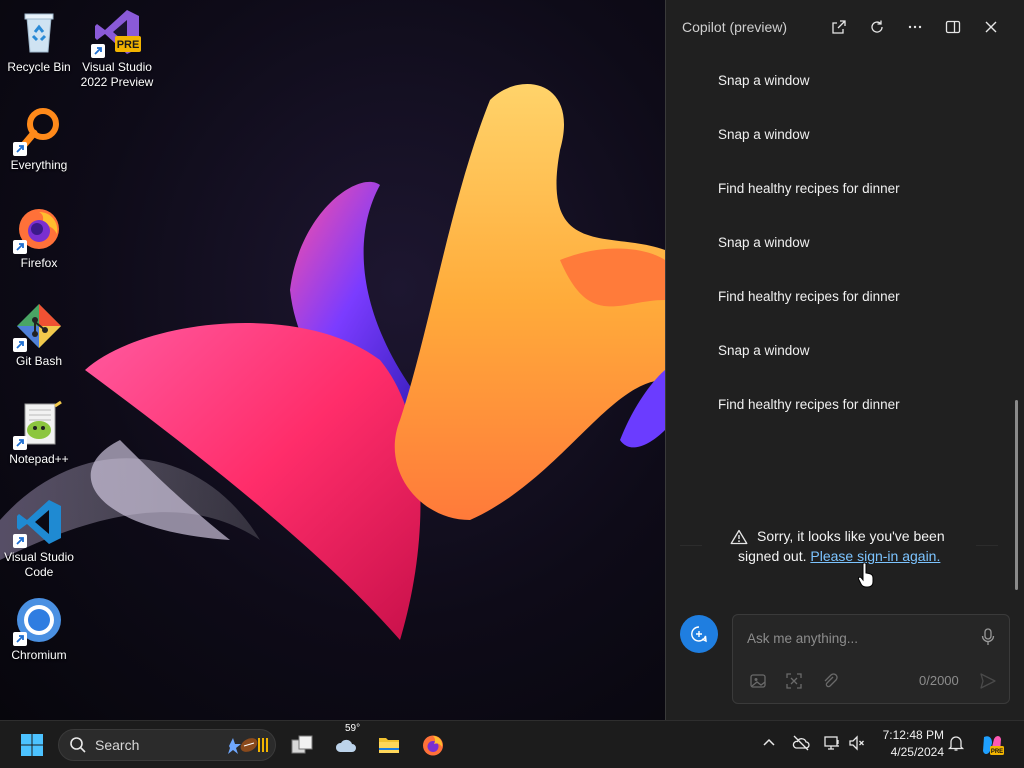 This screenshot has height=768, width=1024. Describe the element at coordinates (997, 752) in the screenshot. I see `svg-text: PRE` at that location.